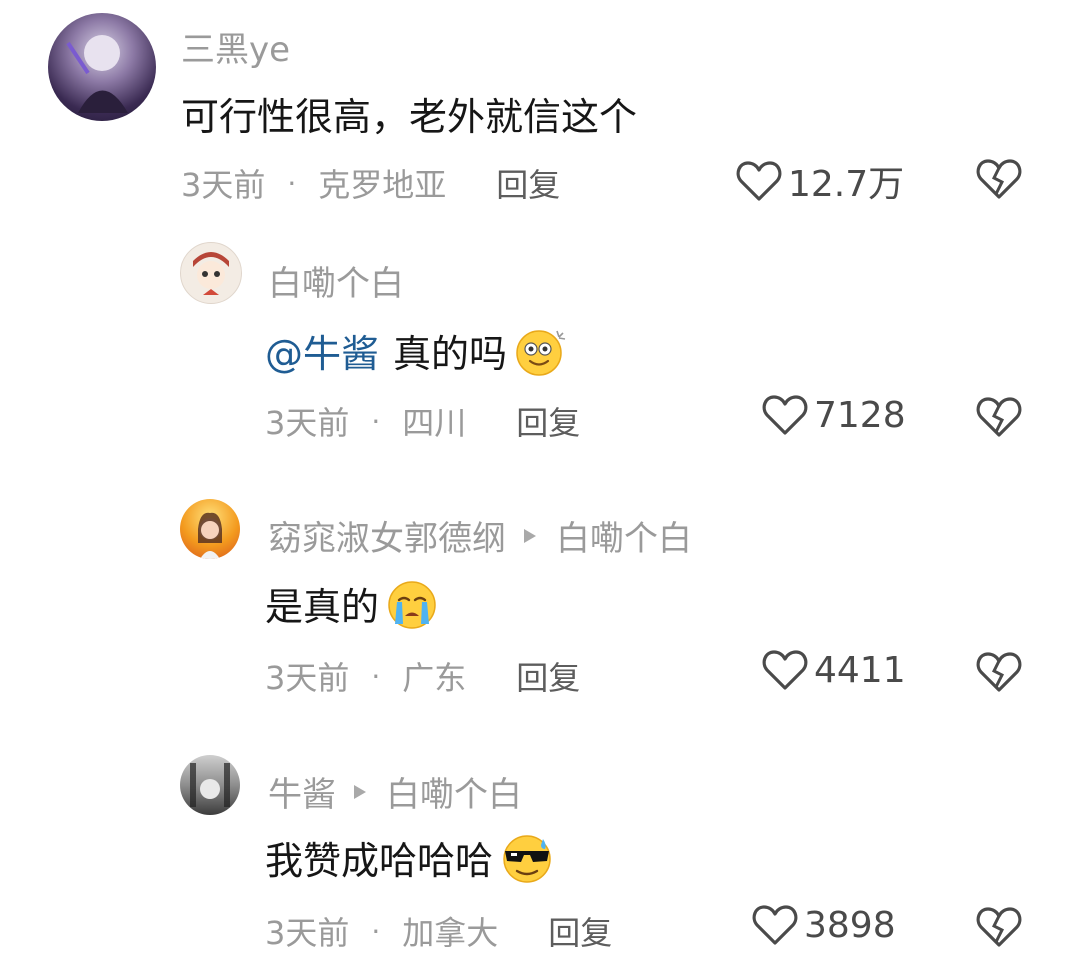  What do you see at coordinates (322, 607) in the screenshot?
I see `comment-body: 是真的` at bounding box center [322, 607].